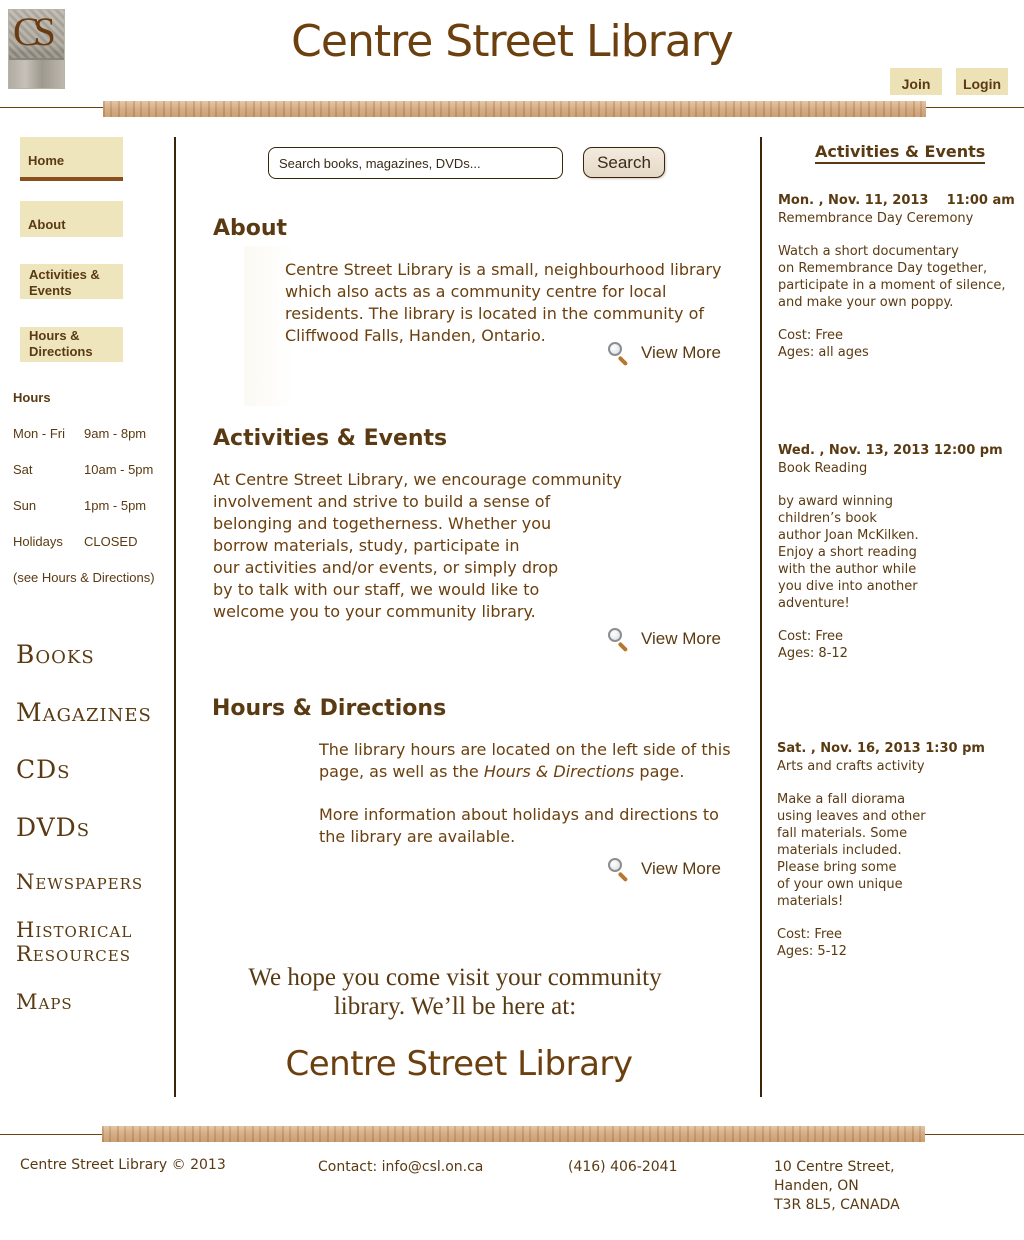 The image size is (1024, 1240). Describe the element at coordinates (455, 1006) in the screenshot. I see `closing-line: library. We’ll be here at:` at that location.